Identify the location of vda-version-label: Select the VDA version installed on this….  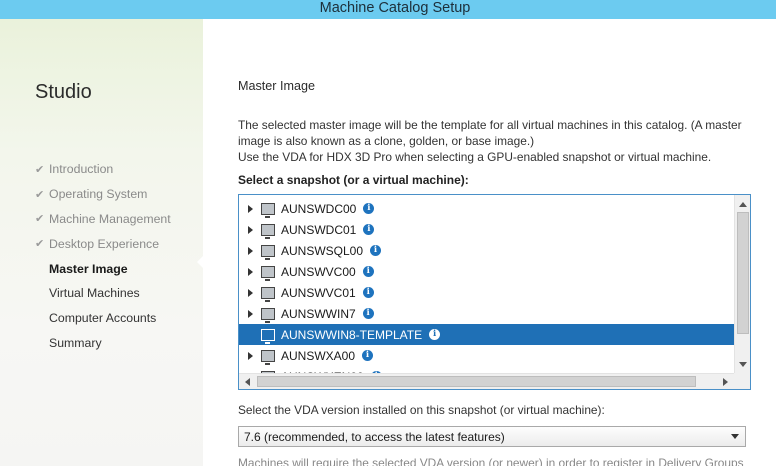
(421, 410).